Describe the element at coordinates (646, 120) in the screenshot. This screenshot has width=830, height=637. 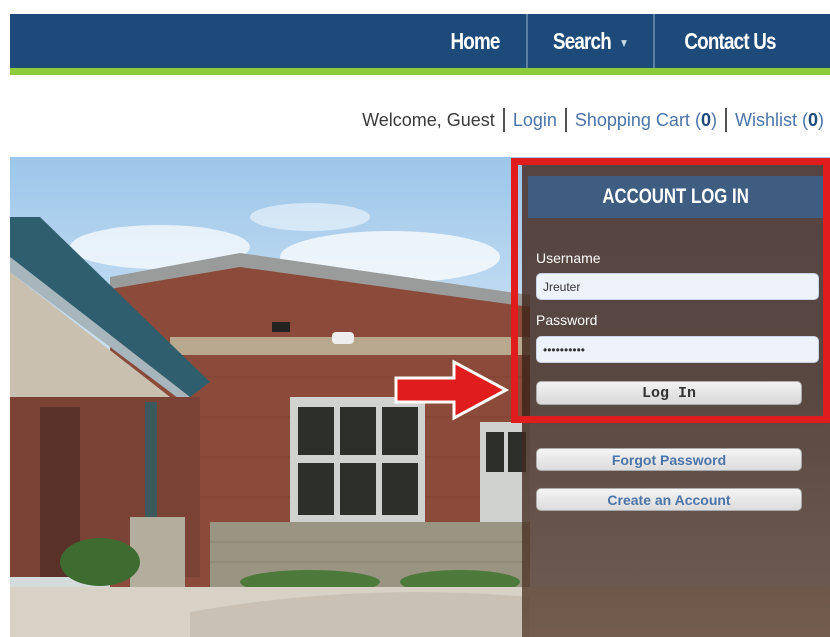
I see `shopping-cart-link: Shopping Cart (0)` at that location.